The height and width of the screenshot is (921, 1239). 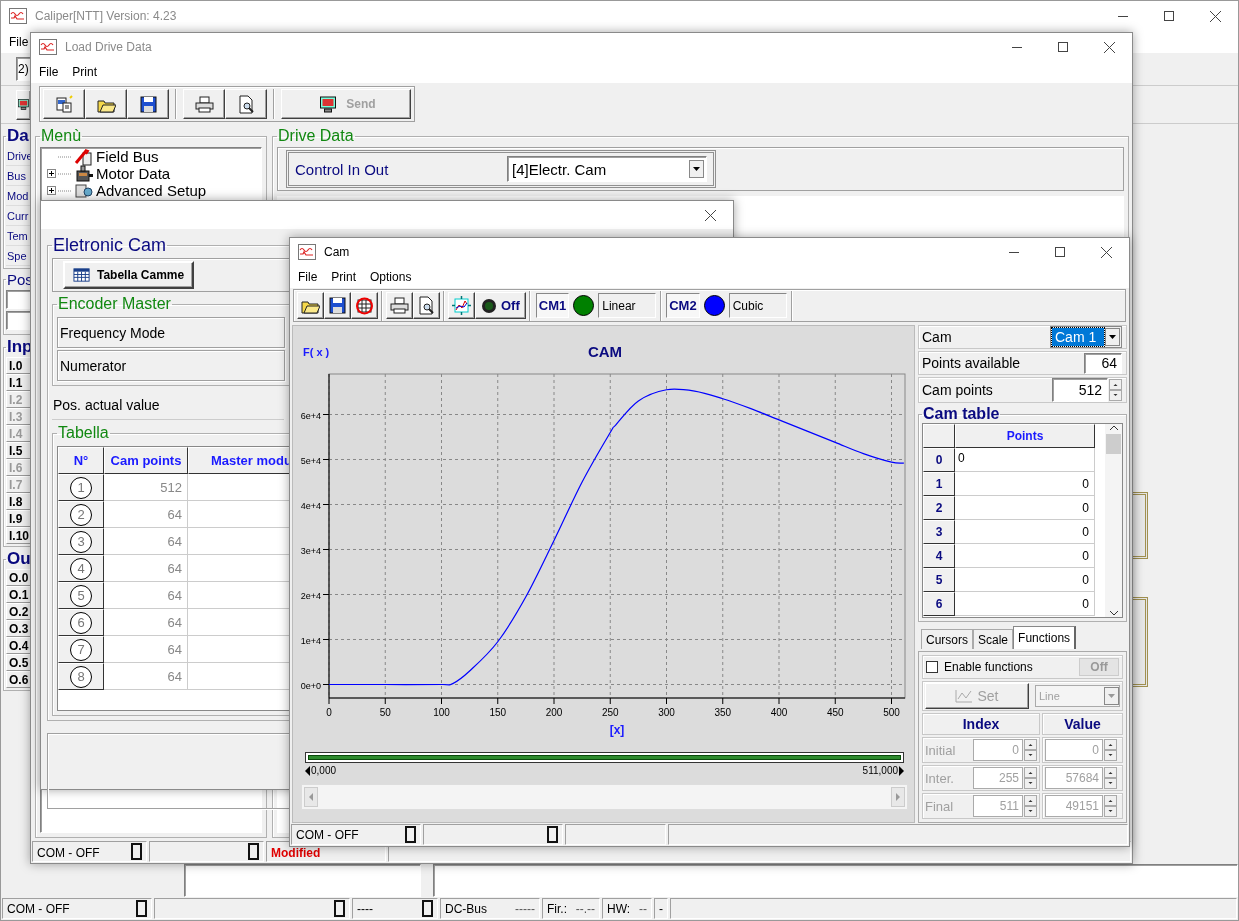 What do you see at coordinates (723, 712) in the screenshot?
I see `tick-label: 350` at bounding box center [723, 712].